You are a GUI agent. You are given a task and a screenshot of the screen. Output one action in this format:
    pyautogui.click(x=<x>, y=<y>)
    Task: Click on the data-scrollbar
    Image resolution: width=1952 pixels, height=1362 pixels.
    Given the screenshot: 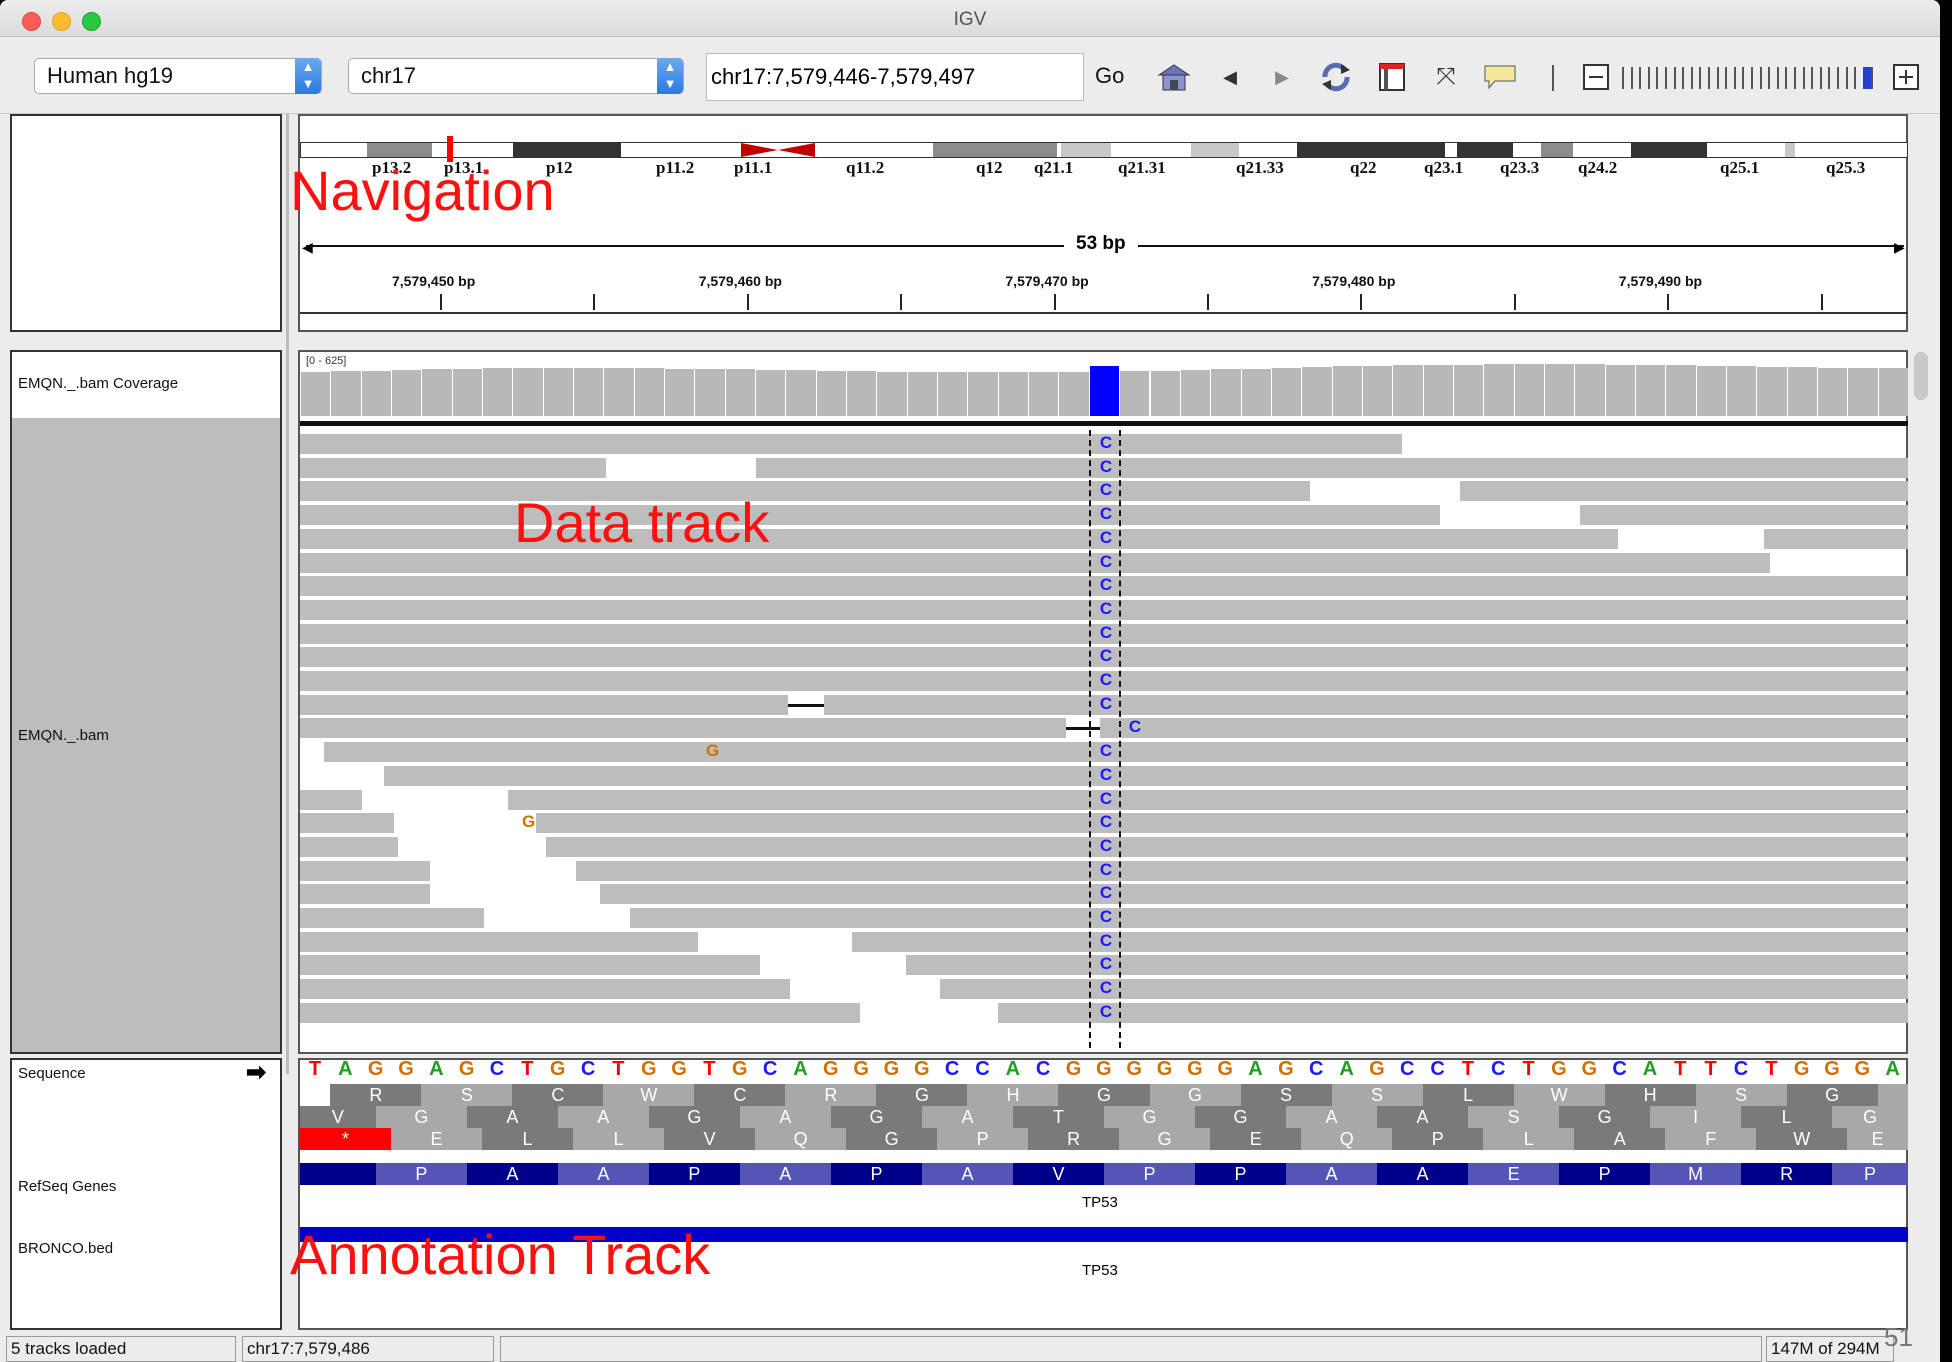 What is the action you would take?
    pyautogui.click(x=1921, y=376)
    